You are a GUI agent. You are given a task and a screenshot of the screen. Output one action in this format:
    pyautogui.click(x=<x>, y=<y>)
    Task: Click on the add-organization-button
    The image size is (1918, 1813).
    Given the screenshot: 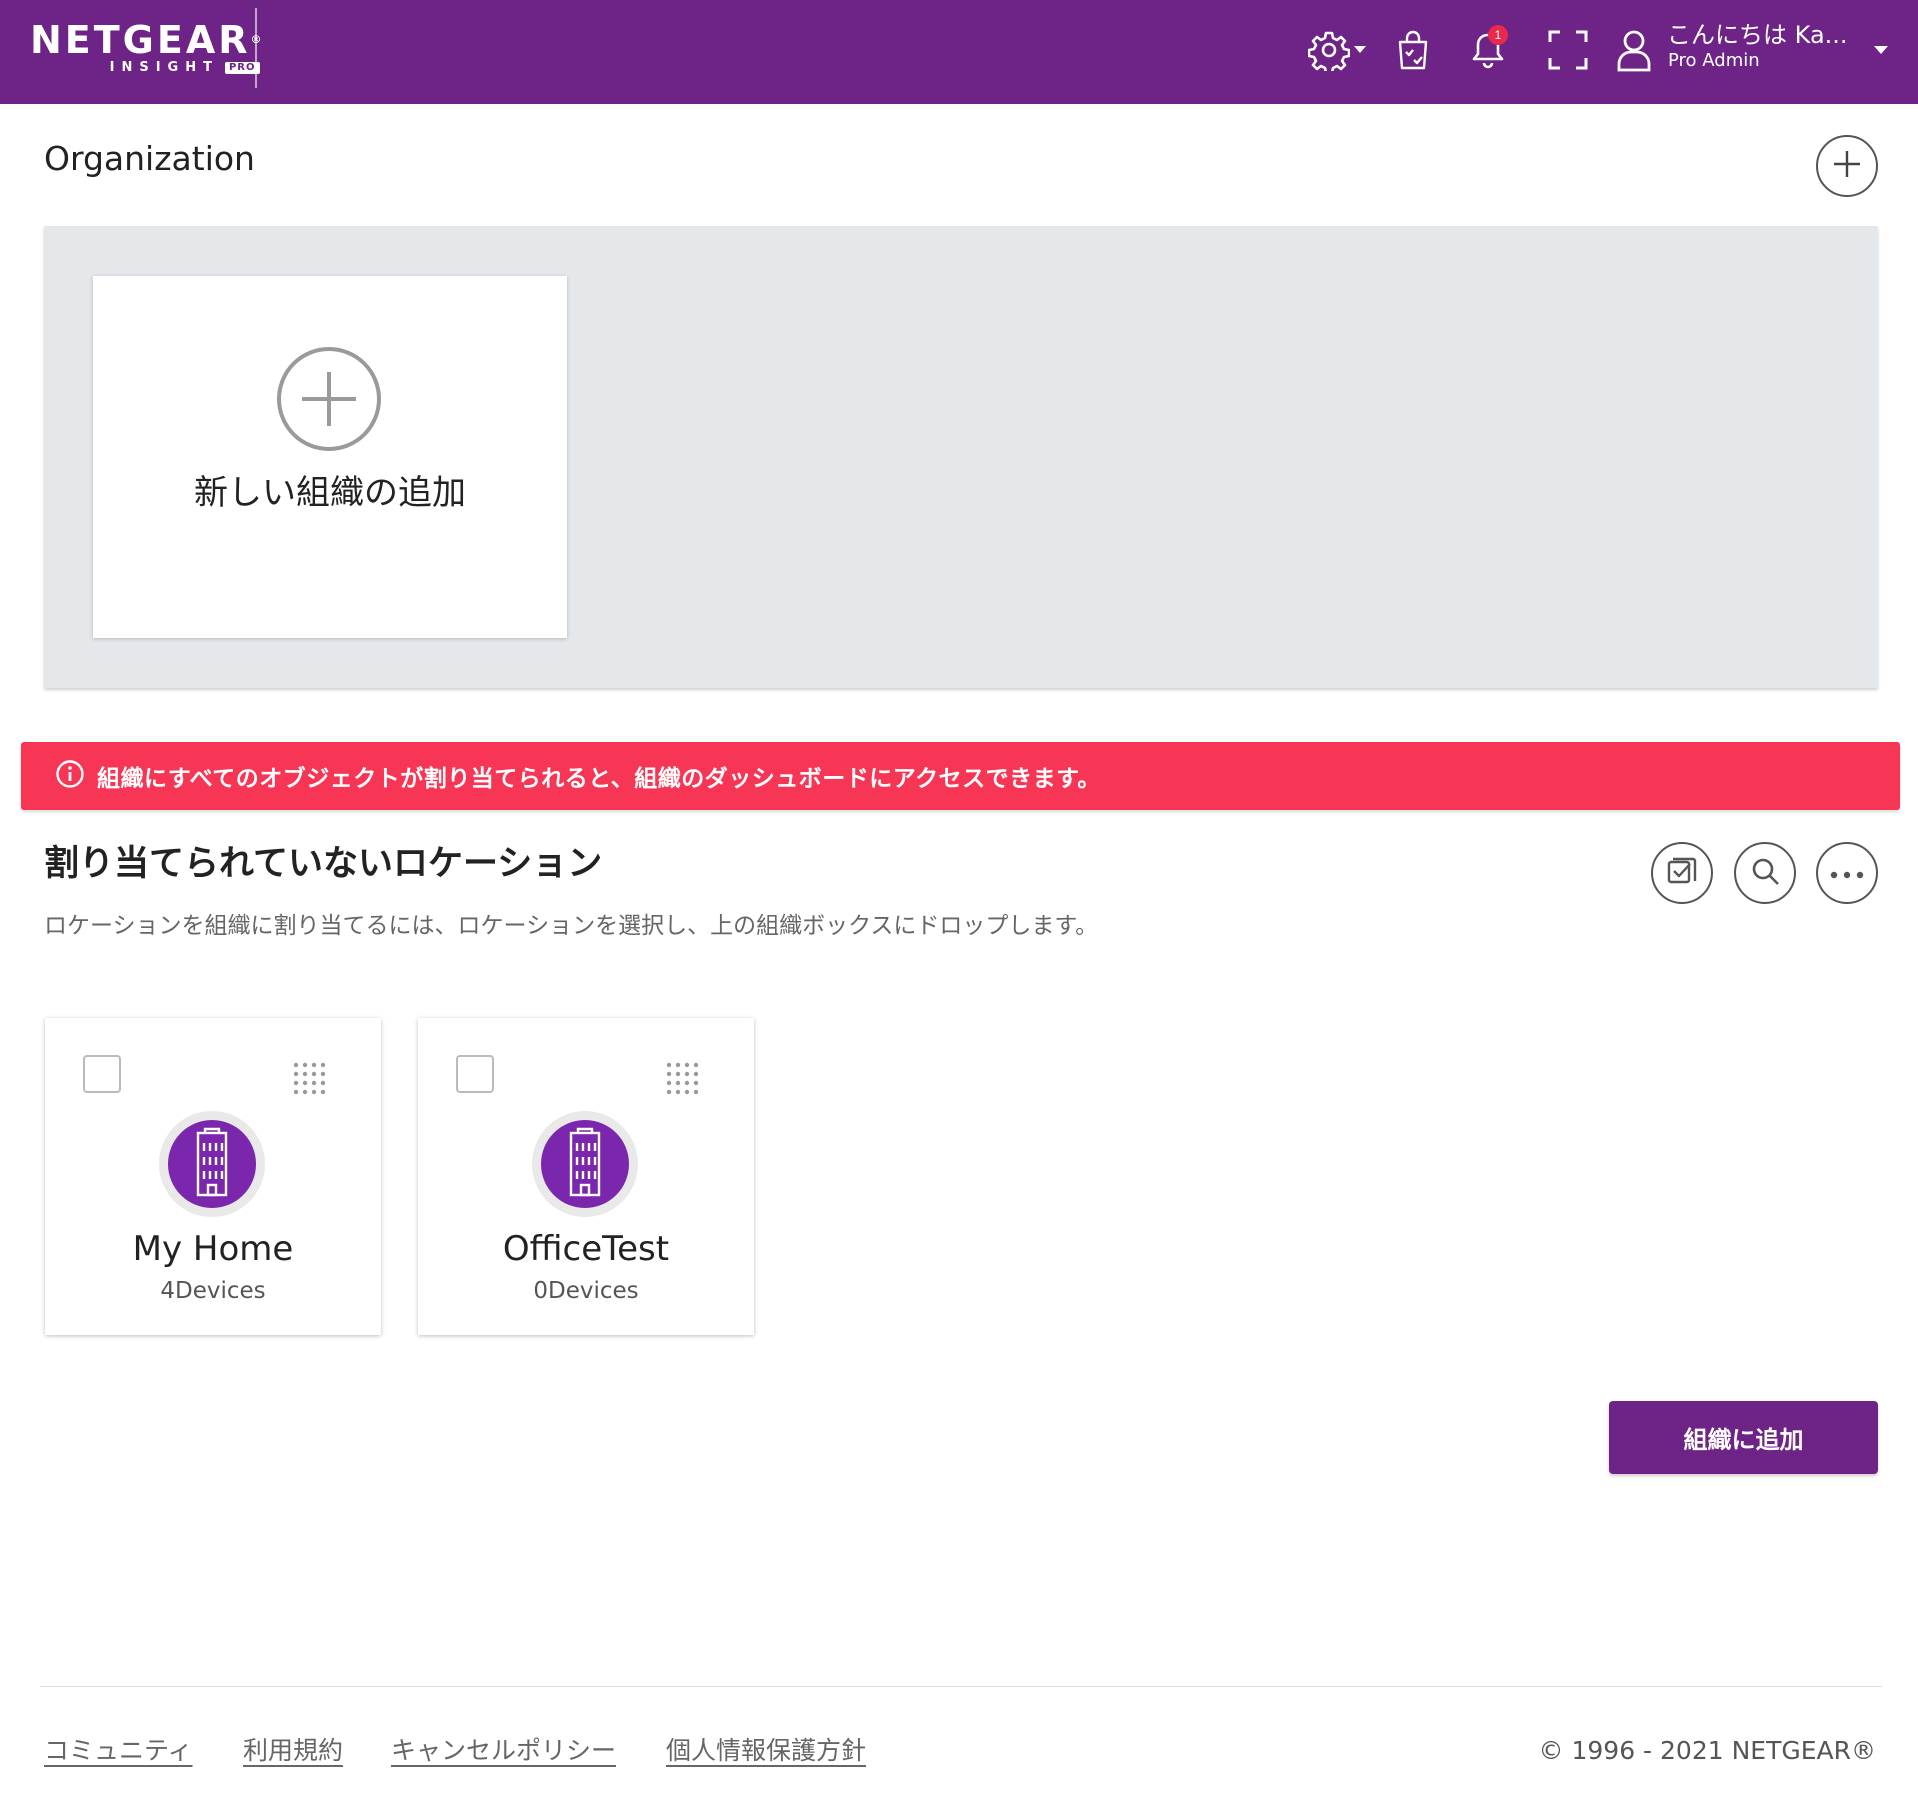 What is the action you would take?
    pyautogui.click(x=1847, y=166)
    